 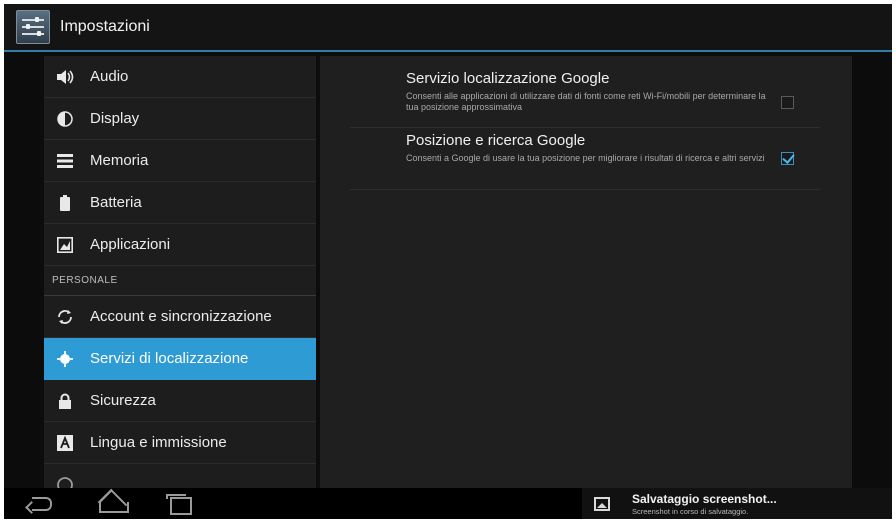 I want to click on sidebar-item-audio: Audio, so click(x=180, y=77).